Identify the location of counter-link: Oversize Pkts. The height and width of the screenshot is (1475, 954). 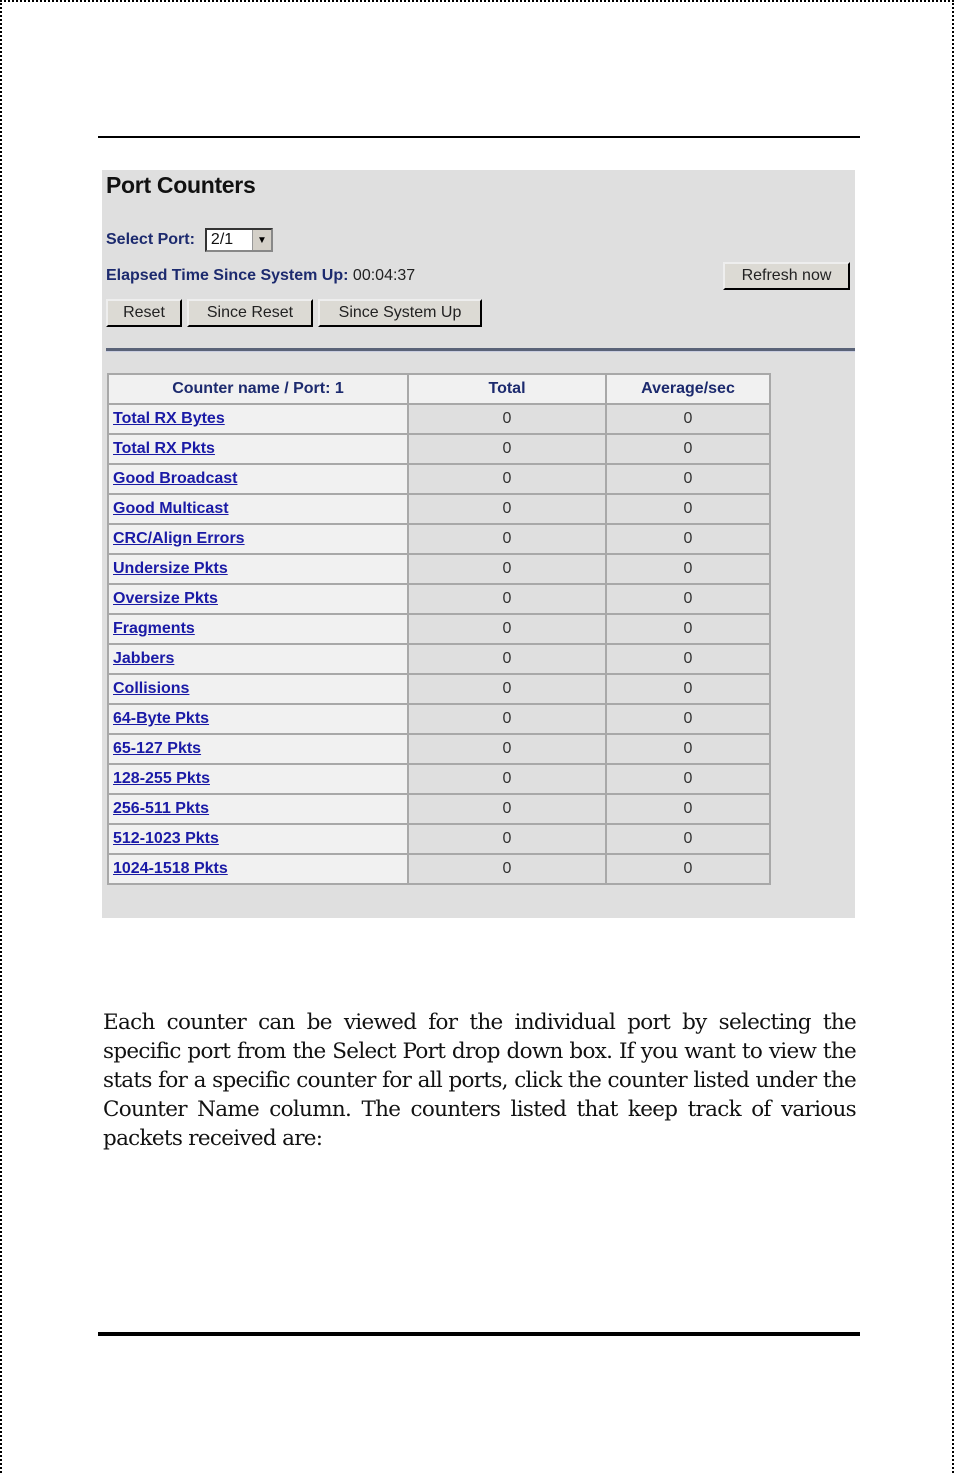
(165, 598).